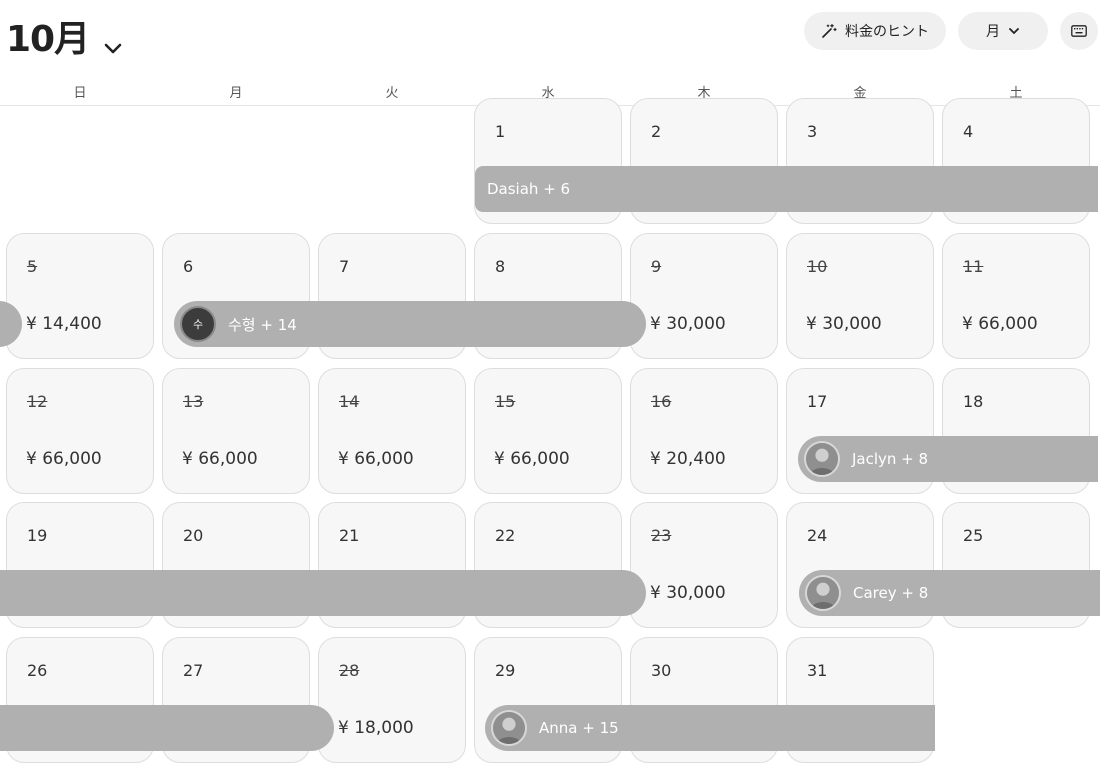 The image size is (1100, 772). What do you see at coordinates (973, 401) in the screenshot?
I see `day-number: 18` at bounding box center [973, 401].